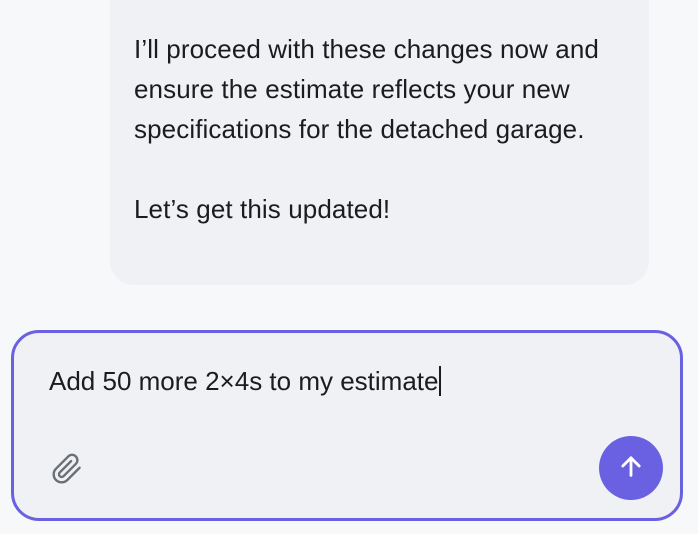 This screenshot has width=698, height=534. I want to click on attach-button, so click(67, 471).